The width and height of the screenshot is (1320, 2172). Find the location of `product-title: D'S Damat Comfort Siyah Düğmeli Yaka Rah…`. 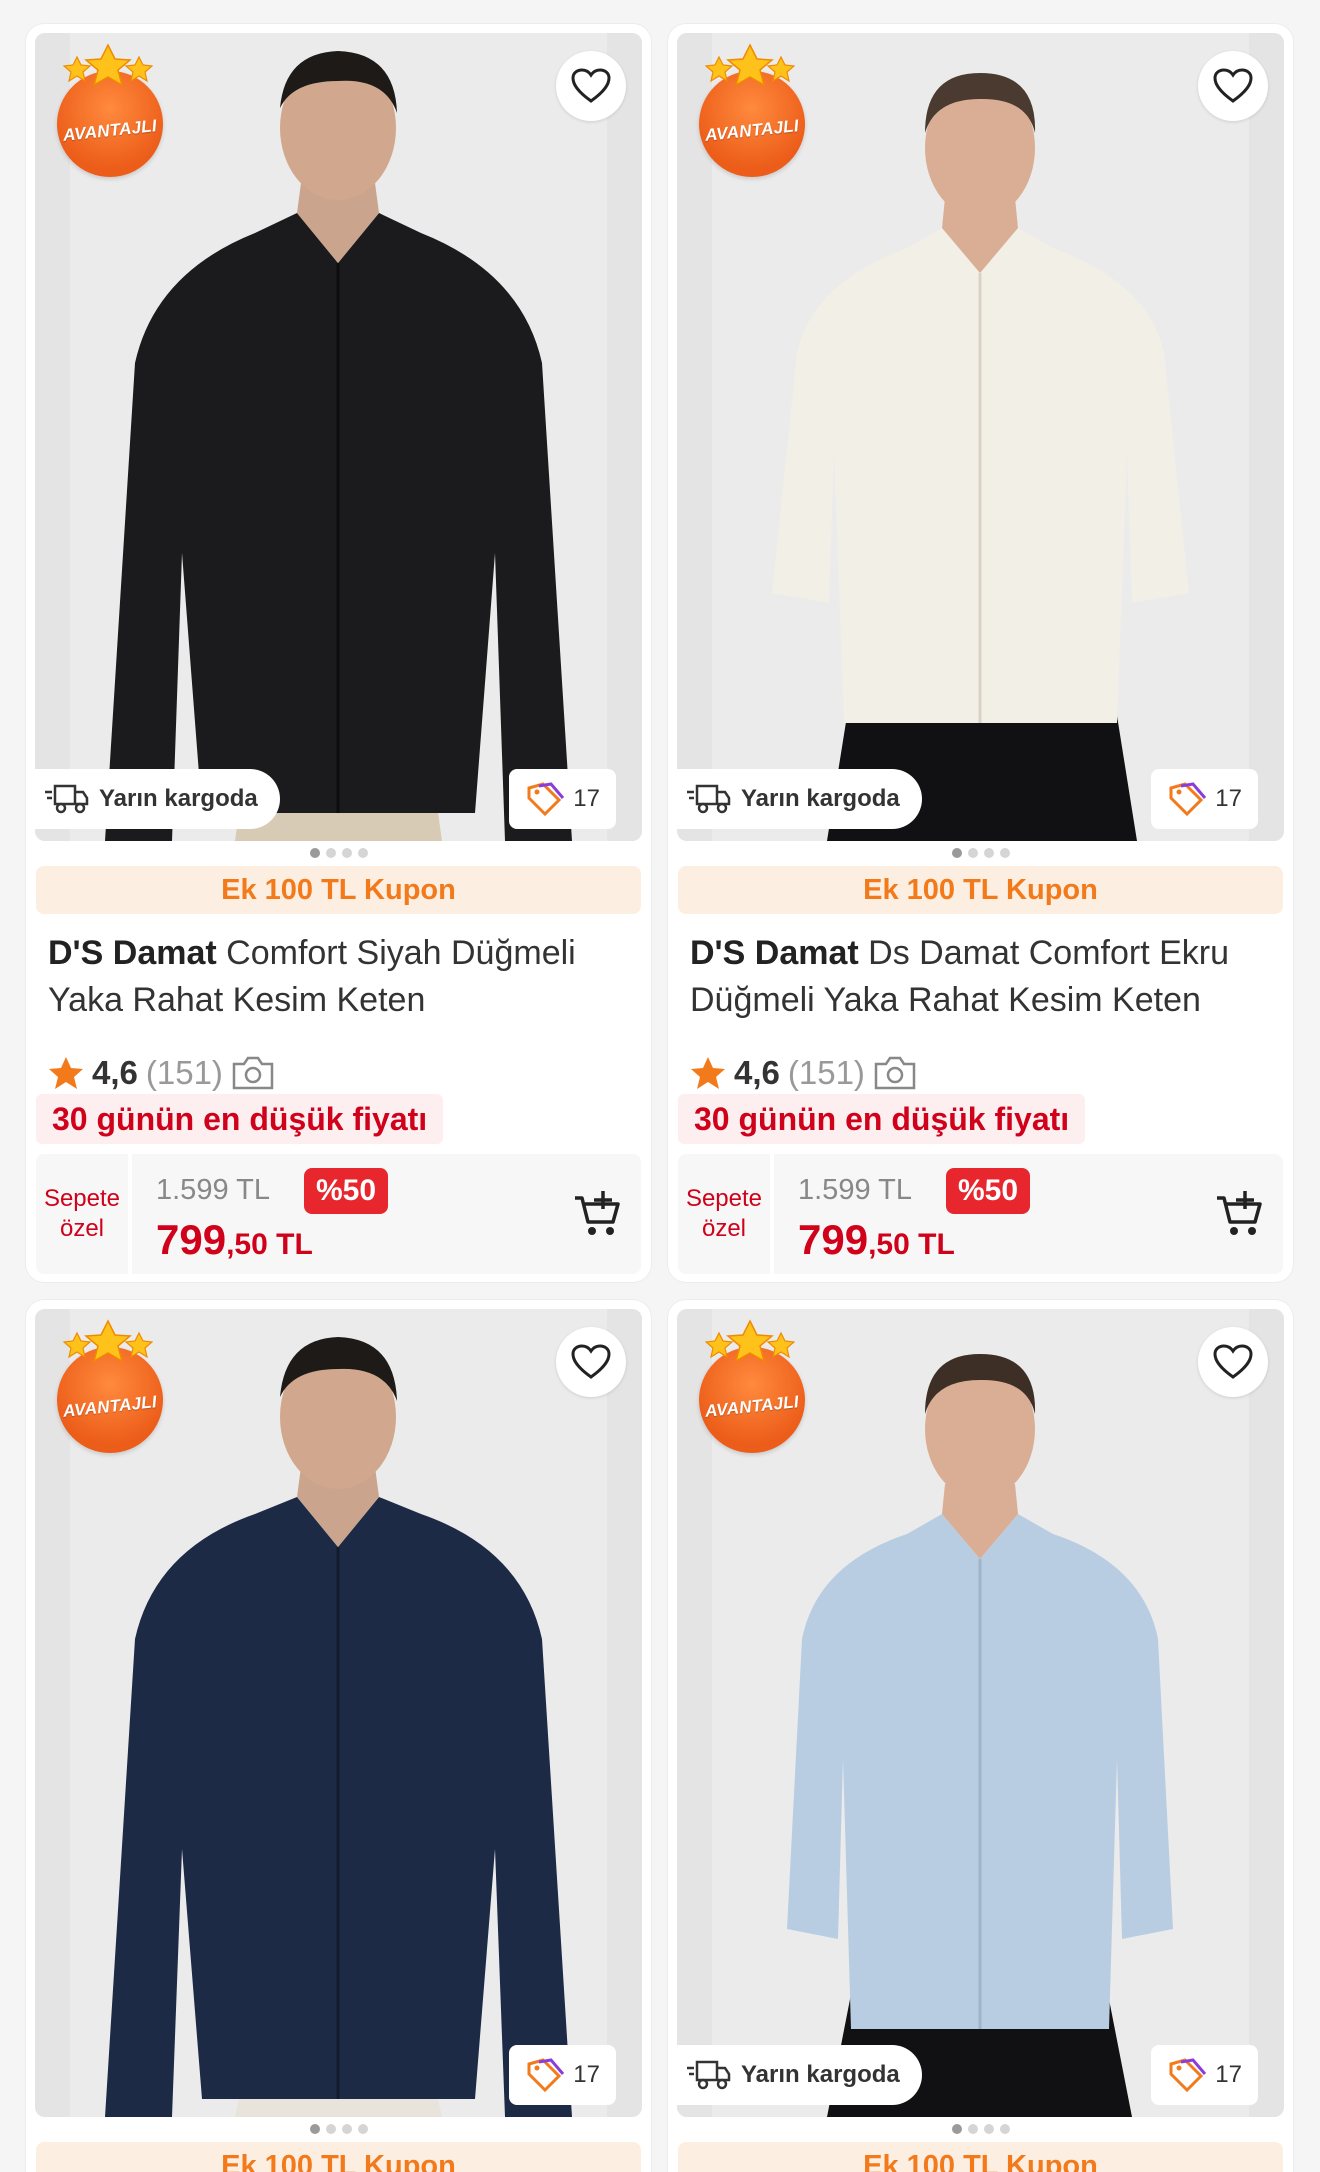

product-title: D'S Damat Comfort Siyah Düğmeli Yaka Rah… is located at coordinates (343, 977).